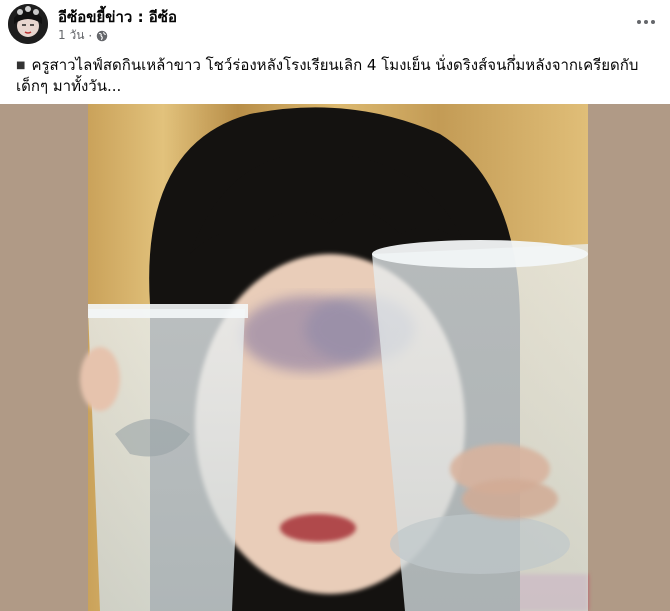  I want to click on more-horizontal-icon, so click(639, 22).